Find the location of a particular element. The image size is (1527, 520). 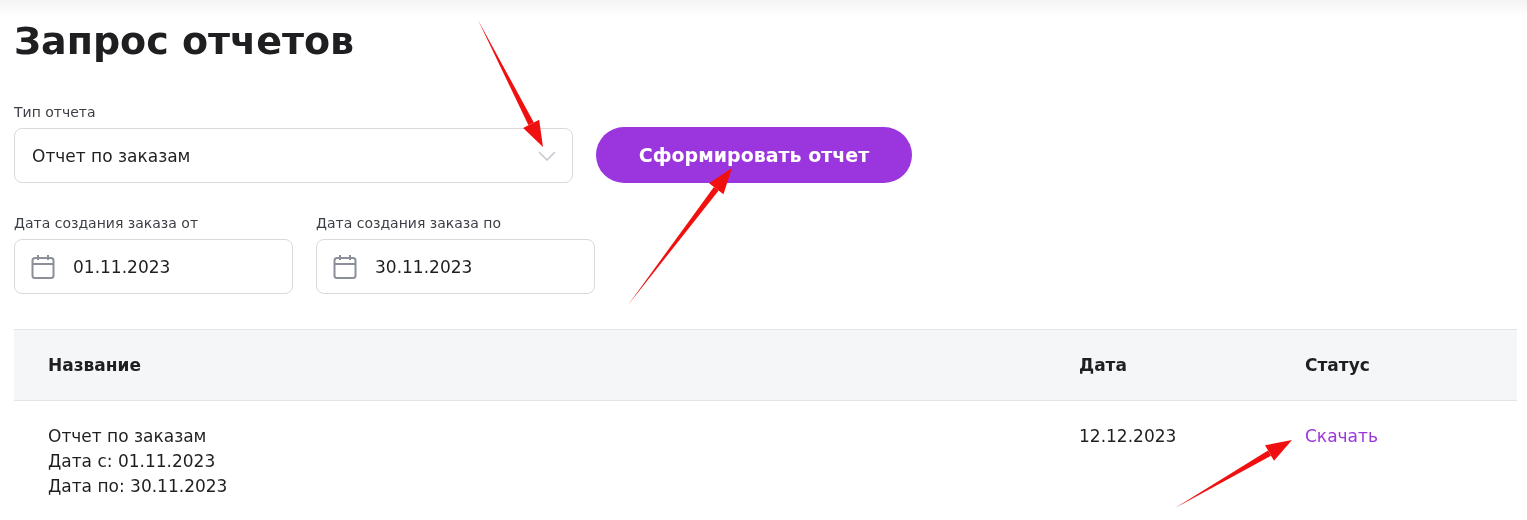

field-label: Дата создания заказа по is located at coordinates (409, 223).